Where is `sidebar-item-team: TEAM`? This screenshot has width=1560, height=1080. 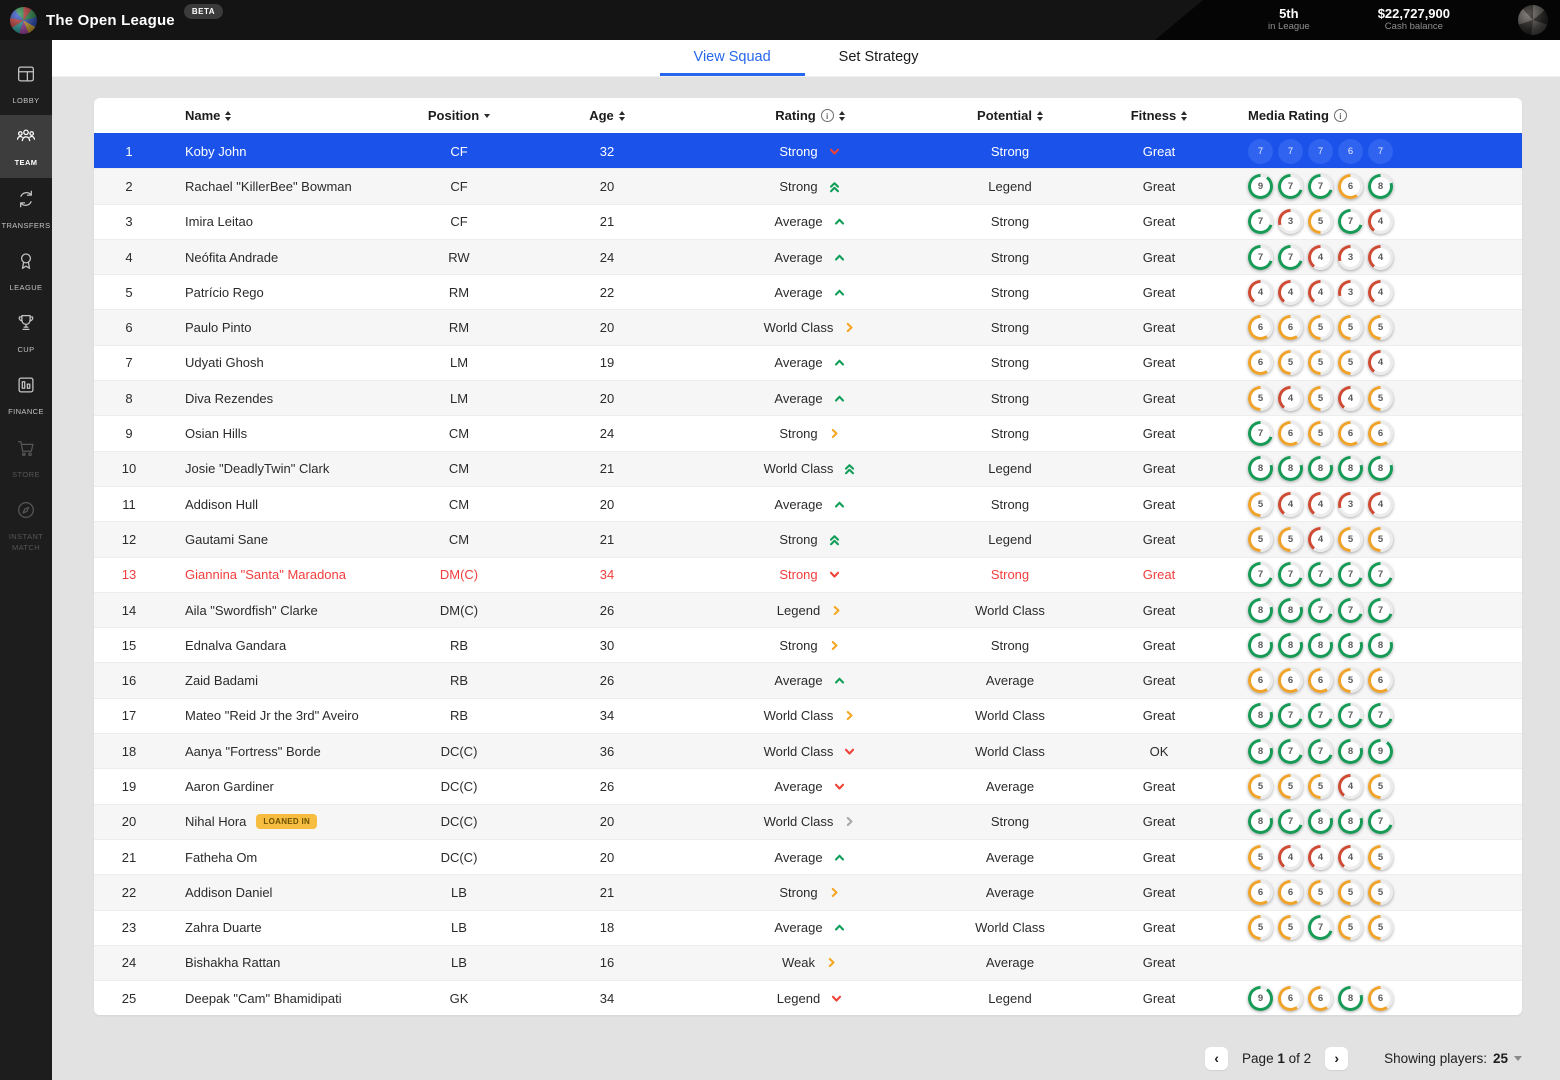 sidebar-item-team: TEAM is located at coordinates (26, 146).